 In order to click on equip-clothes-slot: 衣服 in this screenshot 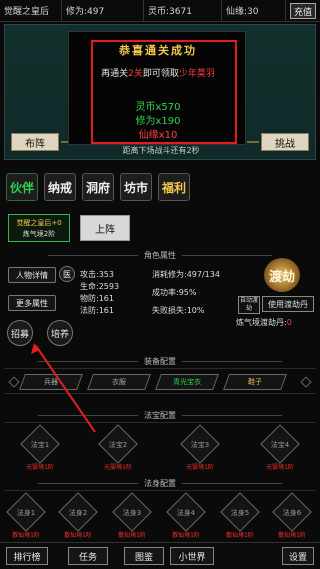, I will do `click(119, 382)`.